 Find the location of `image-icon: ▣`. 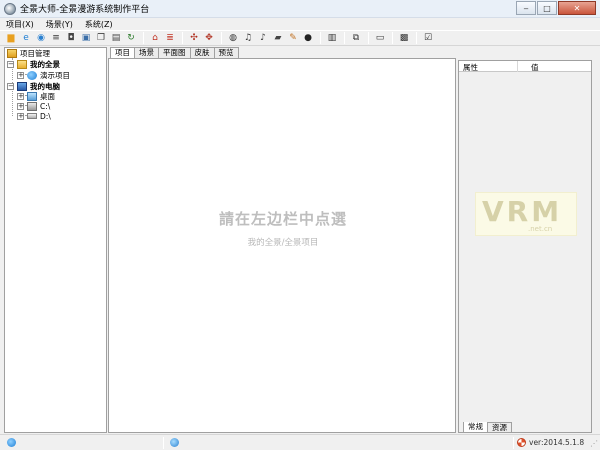

image-icon: ▣ is located at coordinates (86, 38).